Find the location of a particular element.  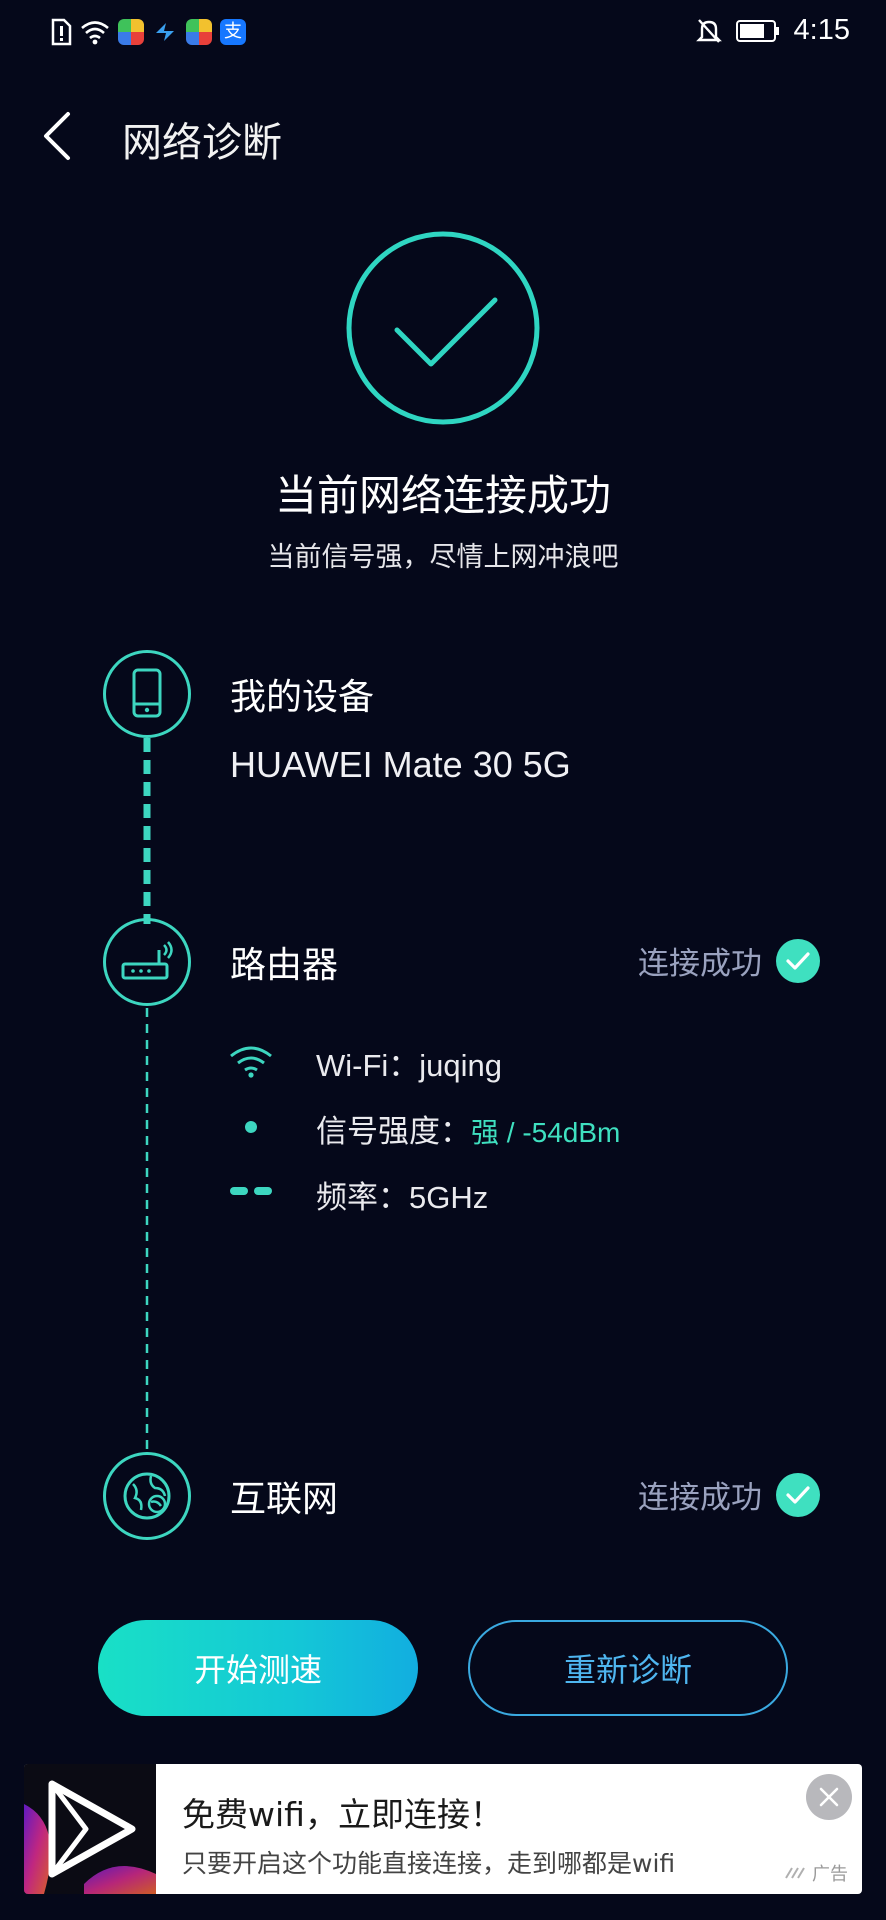

ad-banner: 免费wifi，立即连接！ 只要开启这个功能直接连接，走到哪都是wifi 广告 is located at coordinates (443, 1829).